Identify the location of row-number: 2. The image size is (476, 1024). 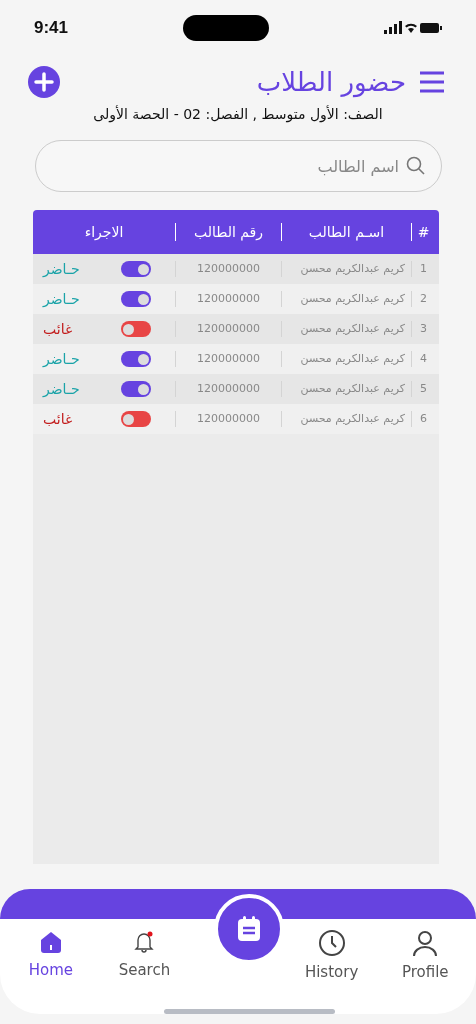
(423, 299).